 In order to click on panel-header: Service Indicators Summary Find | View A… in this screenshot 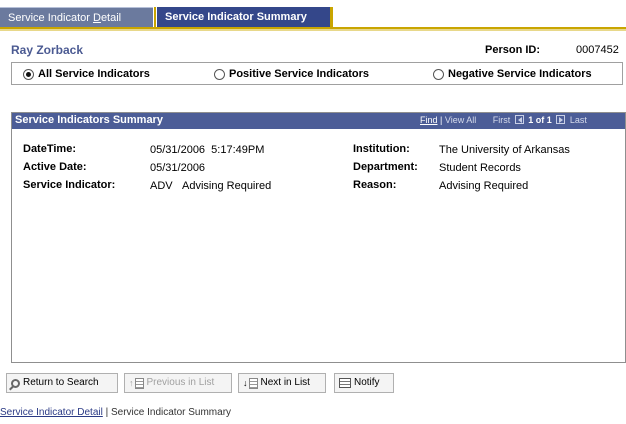, I will do `click(318, 121)`.